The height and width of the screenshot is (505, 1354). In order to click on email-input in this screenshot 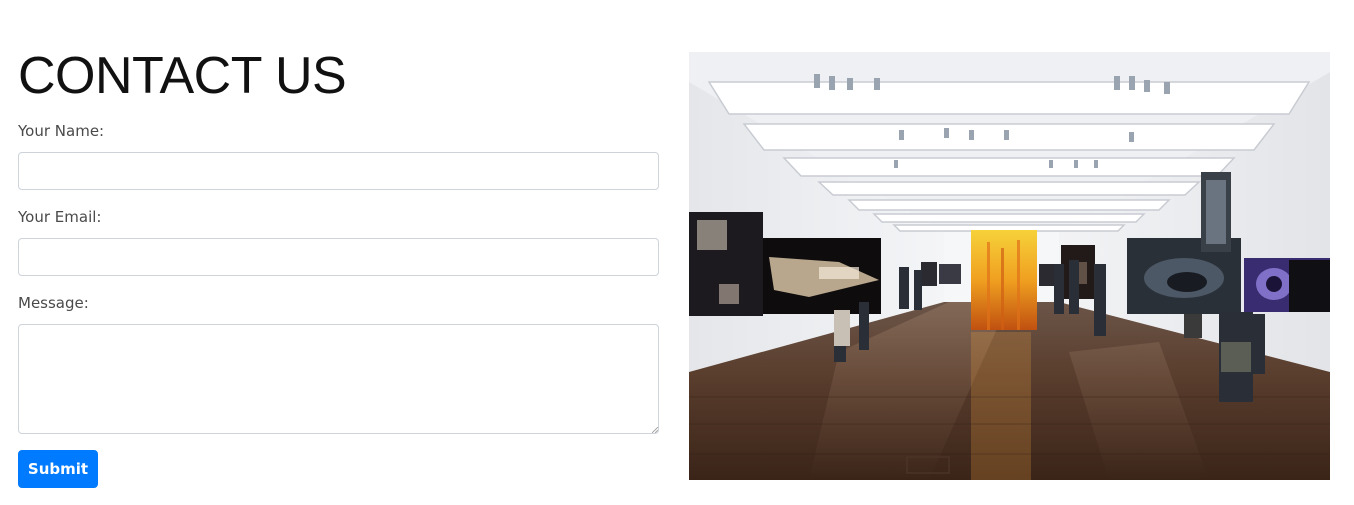, I will do `click(338, 257)`.